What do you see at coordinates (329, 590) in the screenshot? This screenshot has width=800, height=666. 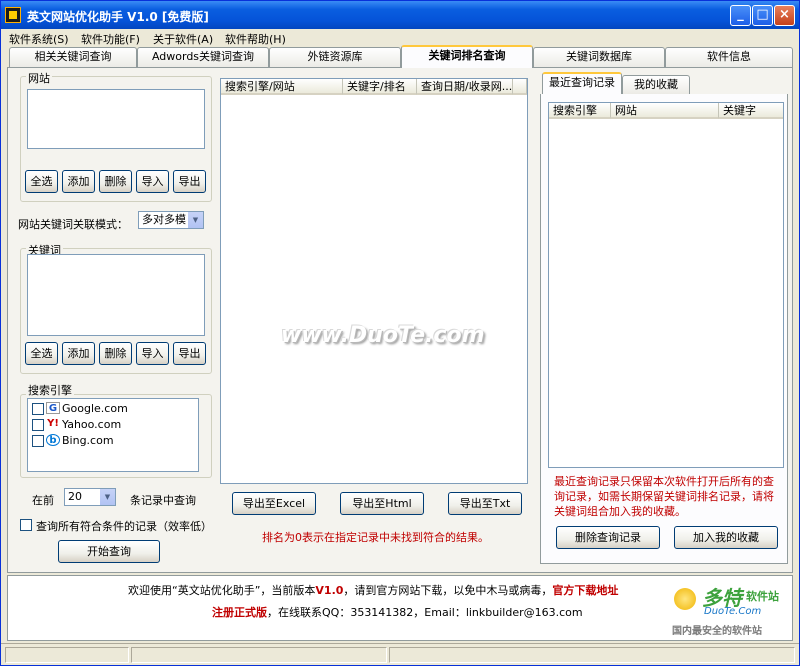 I see `version-text: V1.0` at bounding box center [329, 590].